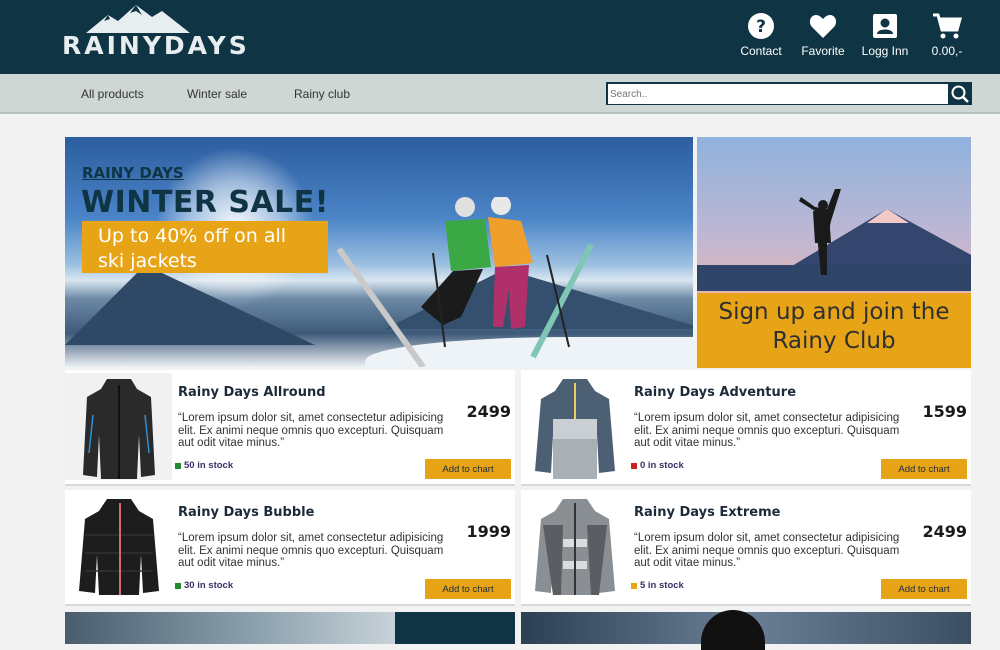  I want to click on help-icon: ?, so click(761, 26).